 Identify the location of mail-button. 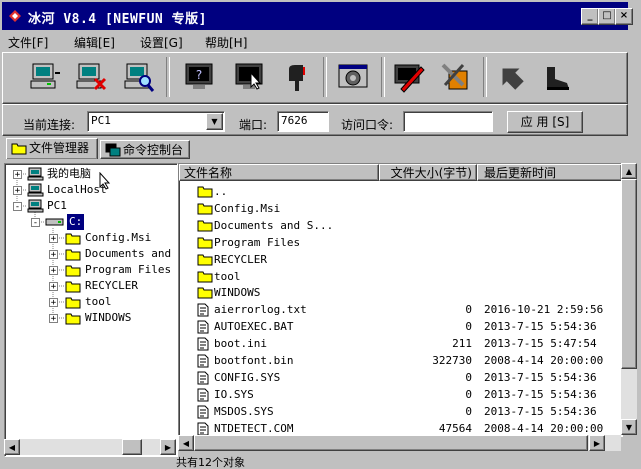
(297, 77).